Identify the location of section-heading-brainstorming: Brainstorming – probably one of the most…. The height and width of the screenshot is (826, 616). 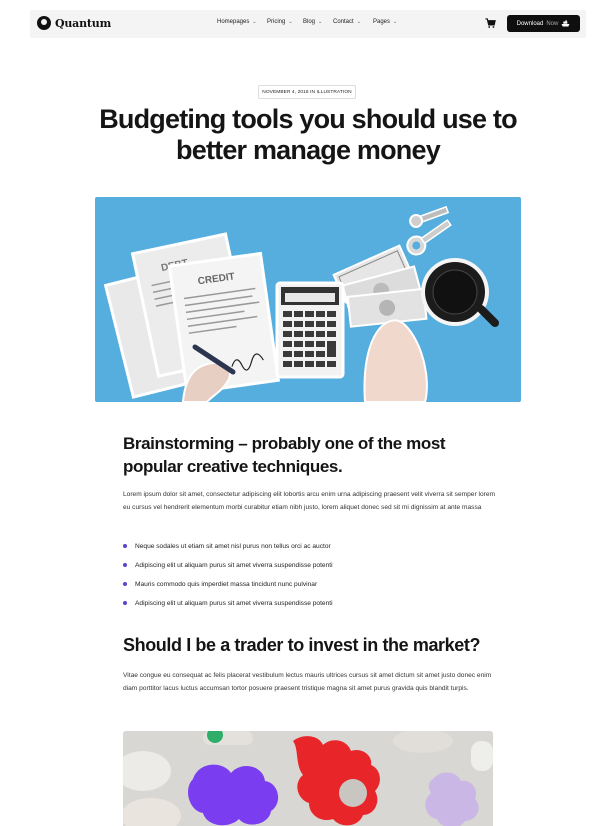
(284, 455).